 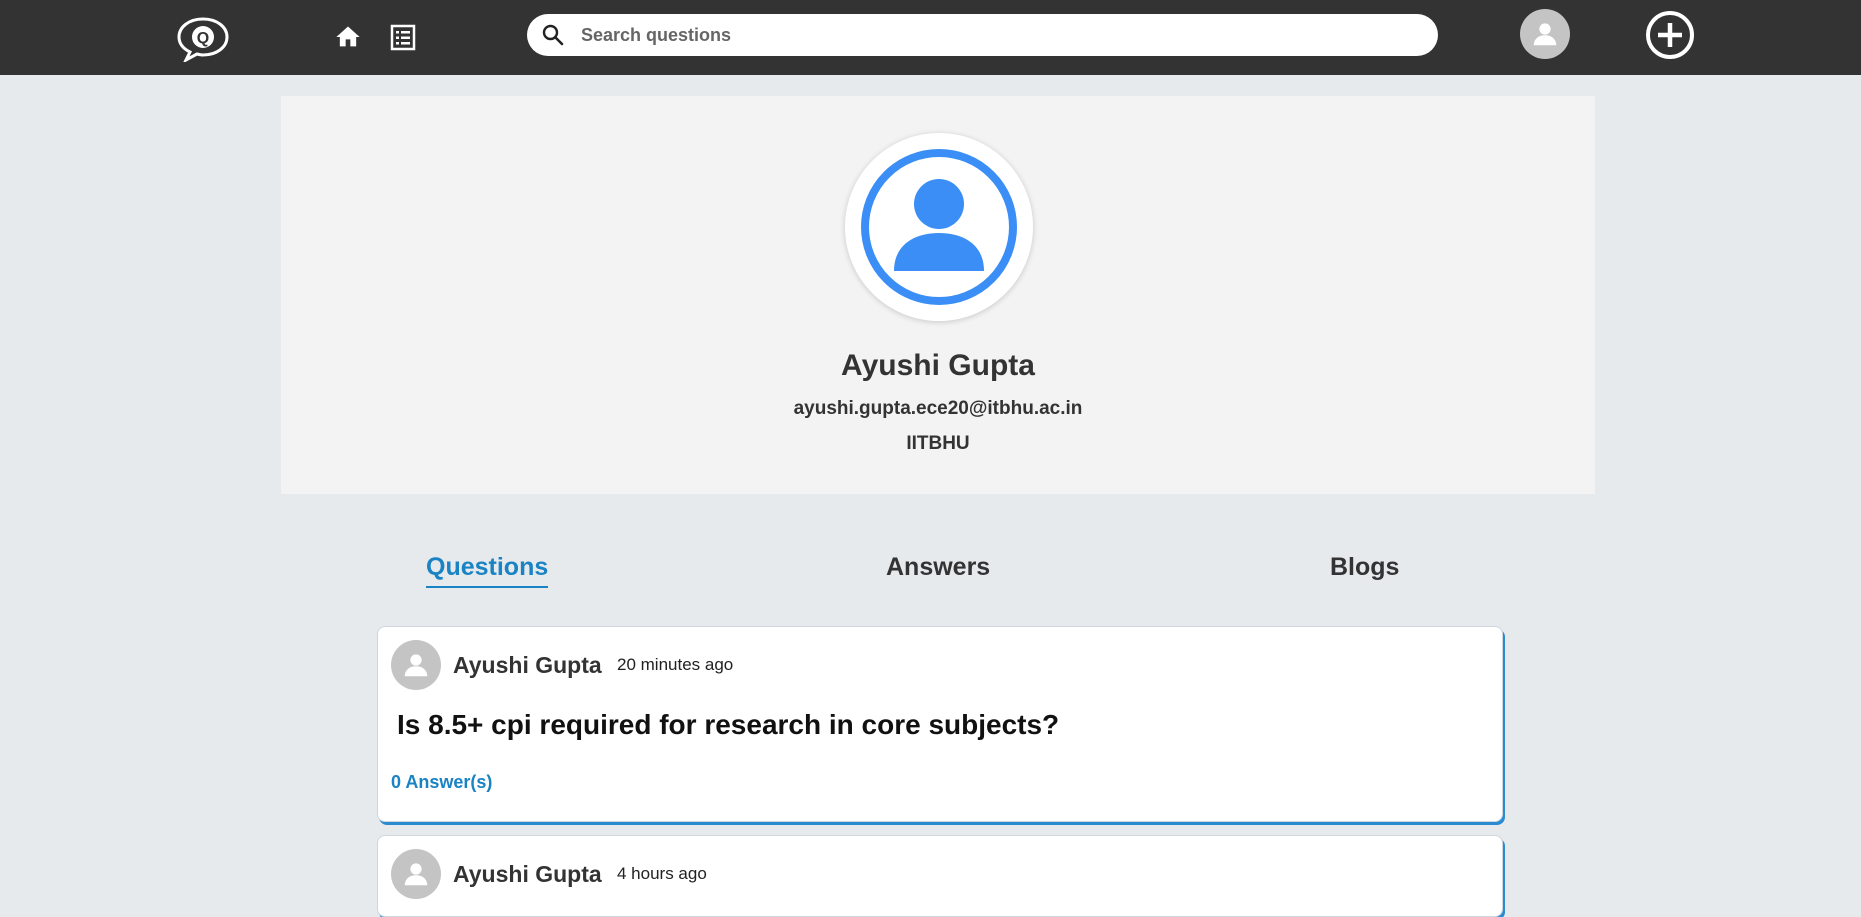 I want to click on profile-avatar, so click(x=939, y=227).